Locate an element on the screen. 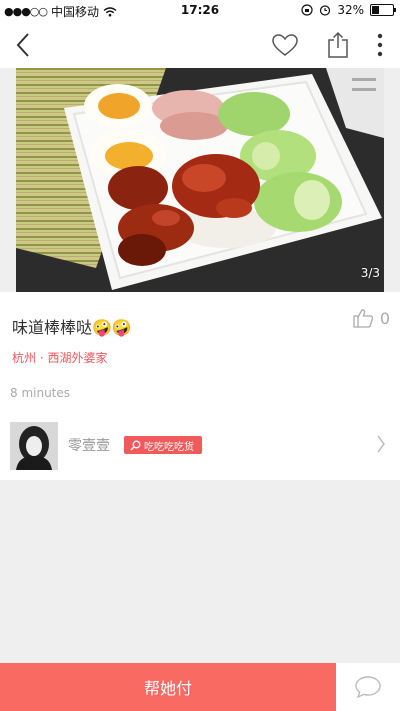 This screenshot has width=400, height=711. chevron-left-icon is located at coordinates (22, 45).